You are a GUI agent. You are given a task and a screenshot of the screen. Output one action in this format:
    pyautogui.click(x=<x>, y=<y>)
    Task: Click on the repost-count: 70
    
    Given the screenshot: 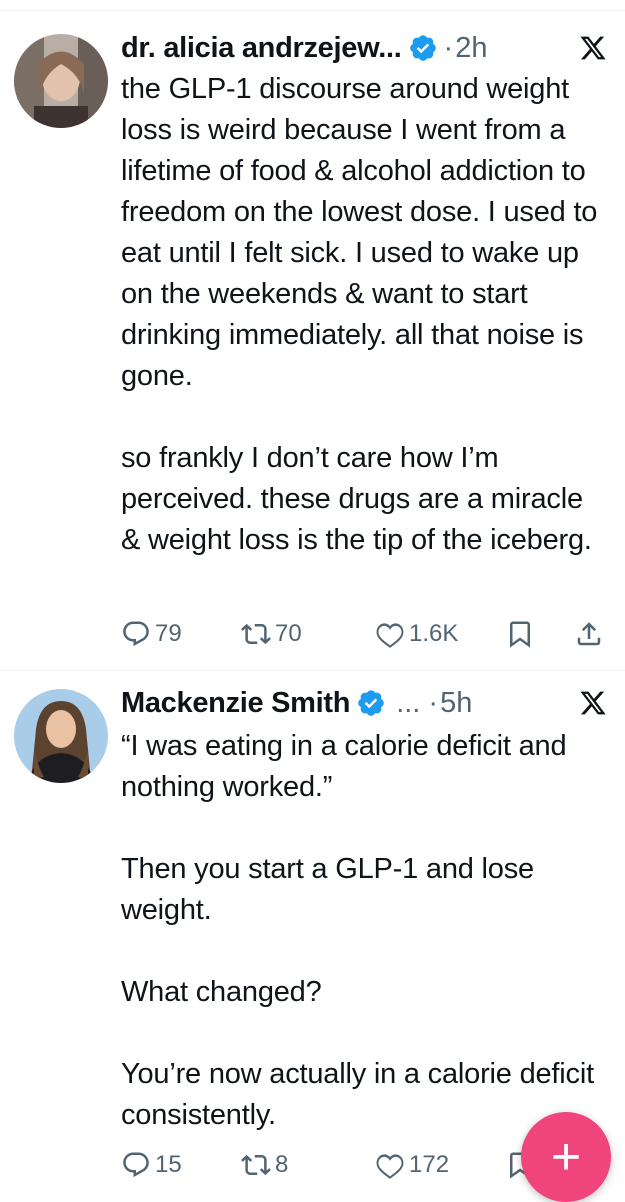 What is the action you would take?
    pyautogui.click(x=288, y=633)
    